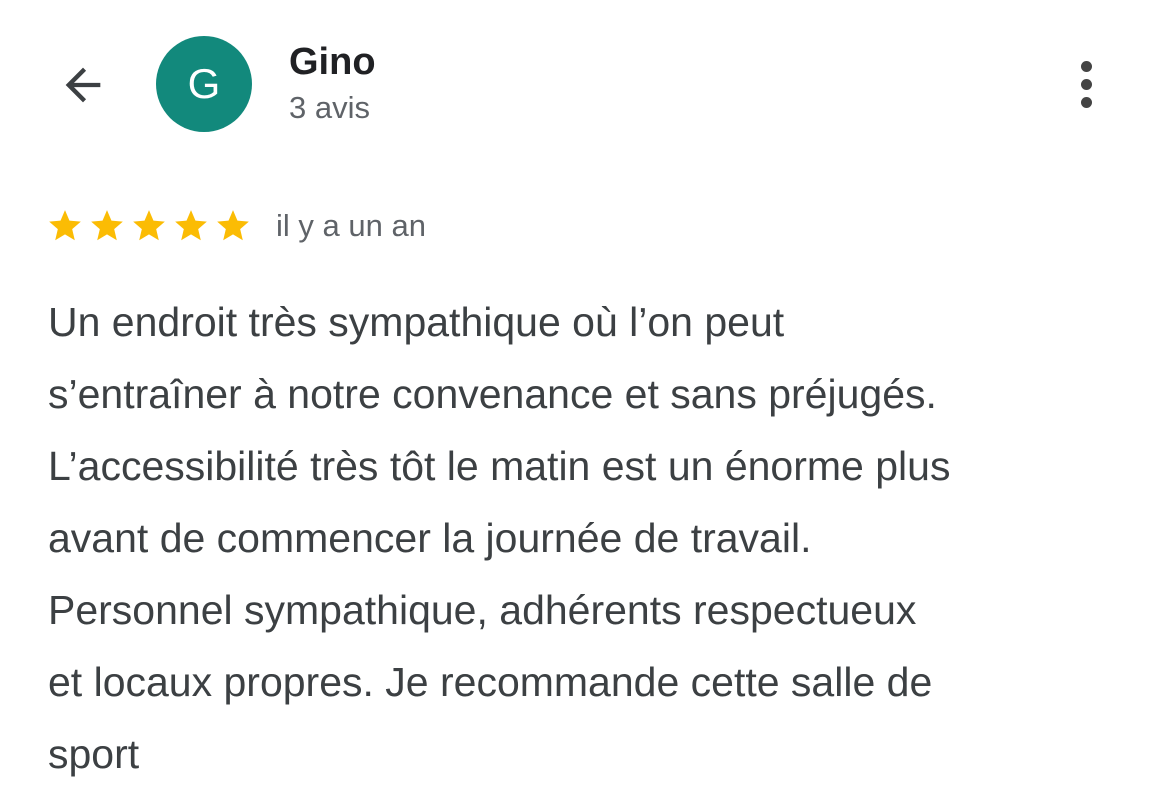 This screenshot has width=1170, height=803. I want to click on arrow-left-icon, so click(83, 85).